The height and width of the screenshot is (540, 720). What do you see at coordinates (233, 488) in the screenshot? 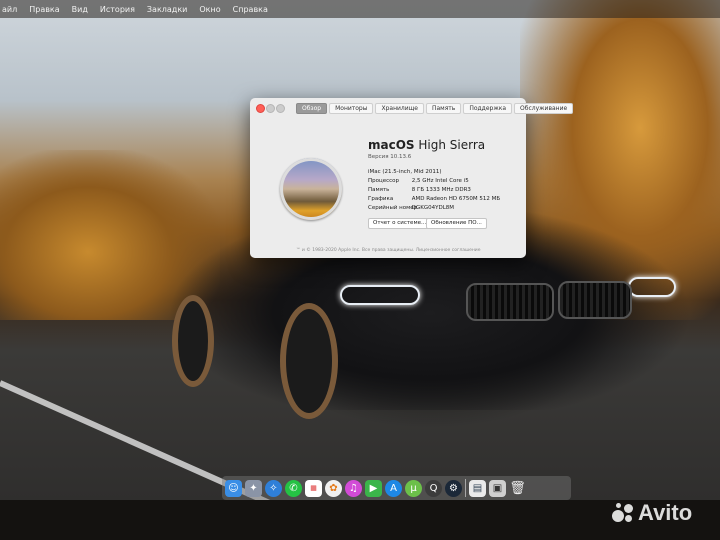
I see `finder-icon: ☺` at bounding box center [233, 488].